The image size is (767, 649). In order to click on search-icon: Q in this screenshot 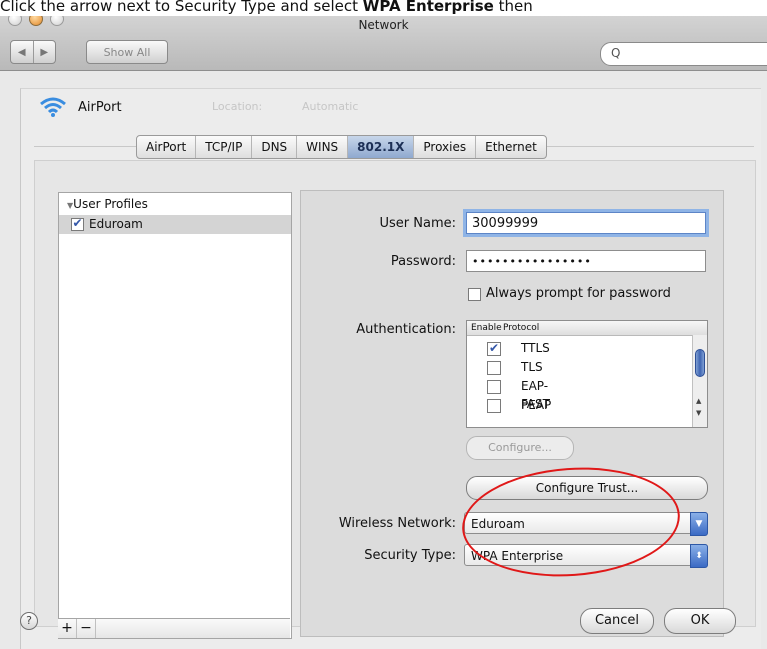, I will do `click(616, 53)`.